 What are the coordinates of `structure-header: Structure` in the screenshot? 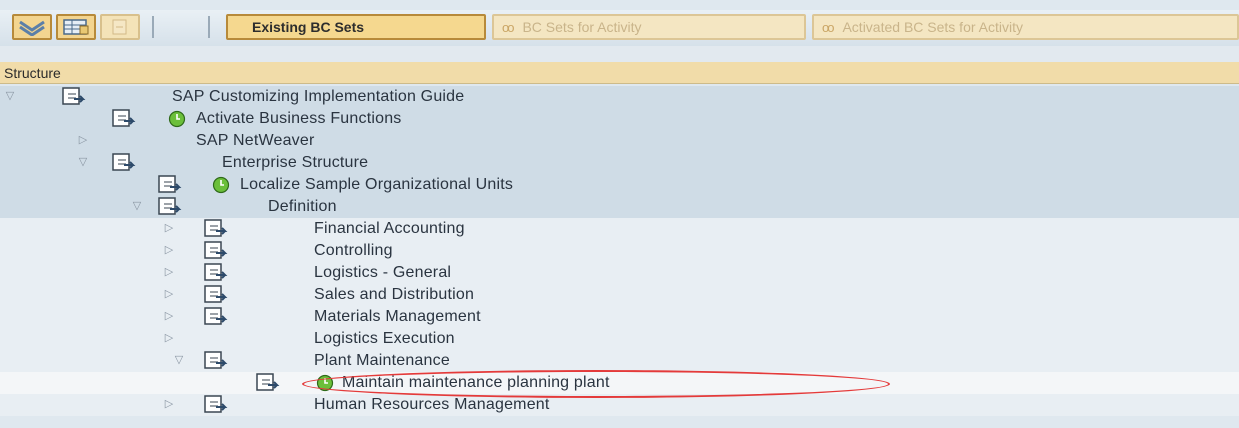 It's located at (619, 73).